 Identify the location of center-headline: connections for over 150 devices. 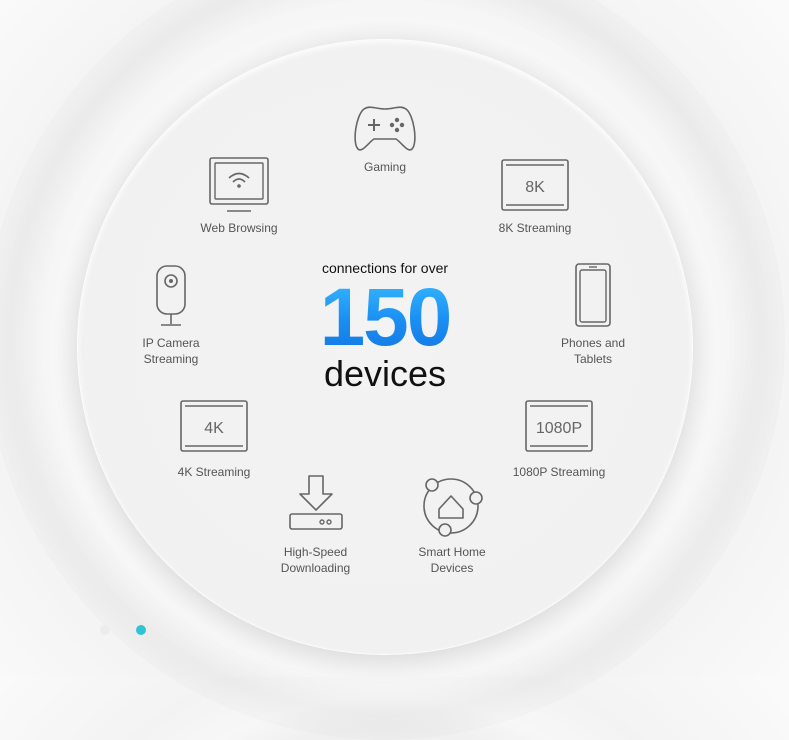
(385, 326).